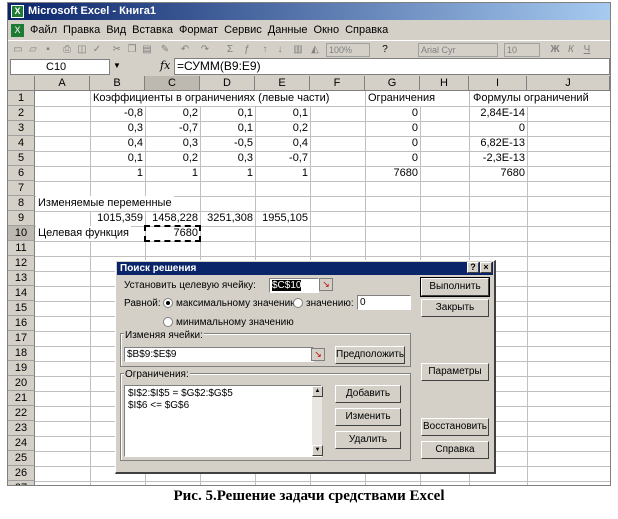  Describe the element at coordinates (172, 143) in the screenshot. I see `cell-c4: 0,3` at that location.